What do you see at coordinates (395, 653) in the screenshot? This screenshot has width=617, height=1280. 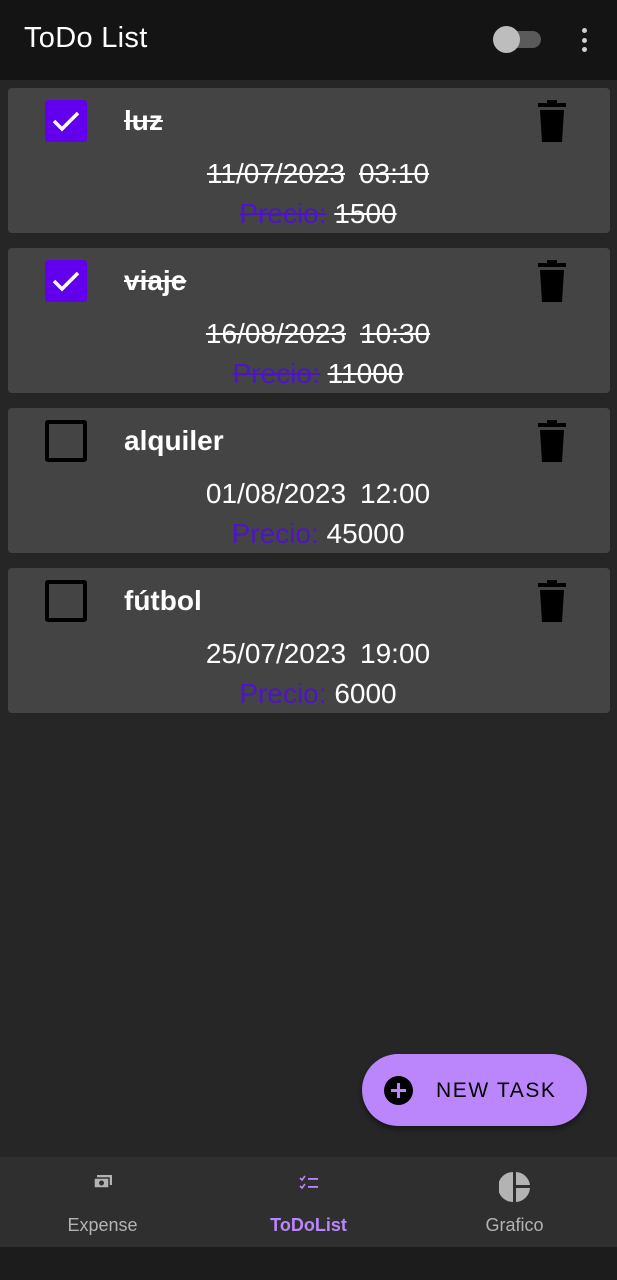 I see `task-time: 19:00` at bounding box center [395, 653].